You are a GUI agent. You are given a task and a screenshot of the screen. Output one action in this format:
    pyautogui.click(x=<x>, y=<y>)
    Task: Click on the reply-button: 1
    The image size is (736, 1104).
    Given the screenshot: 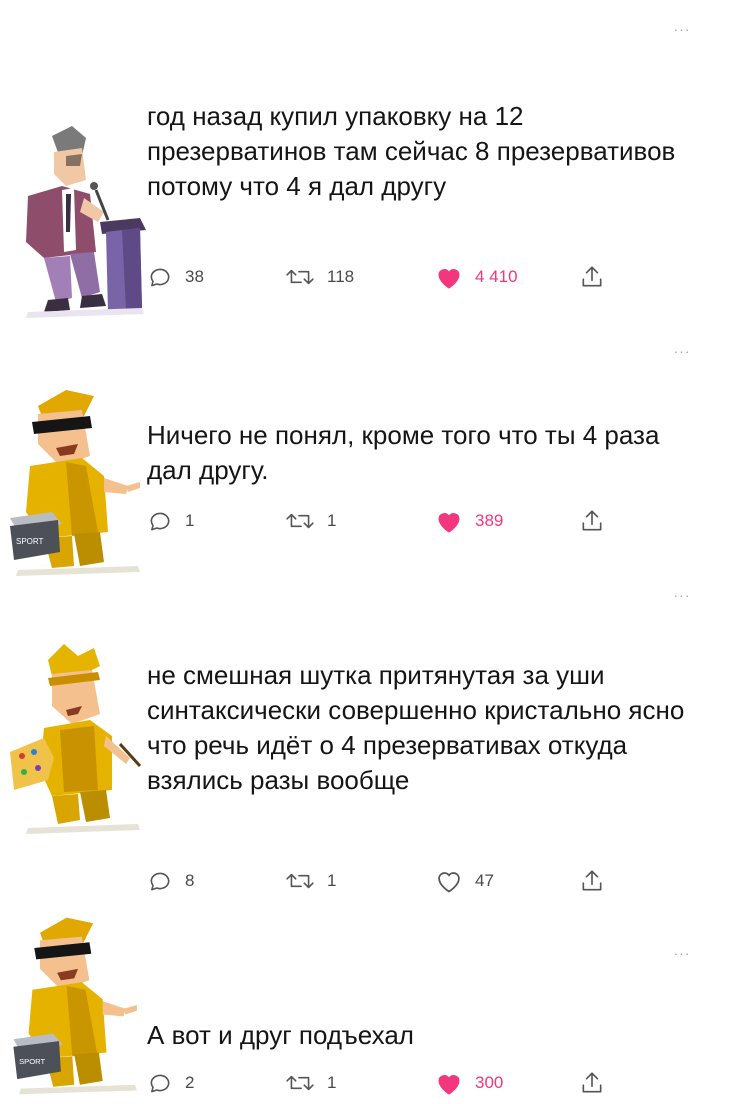 What is the action you would take?
    pyautogui.click(x=170, y=521)
    